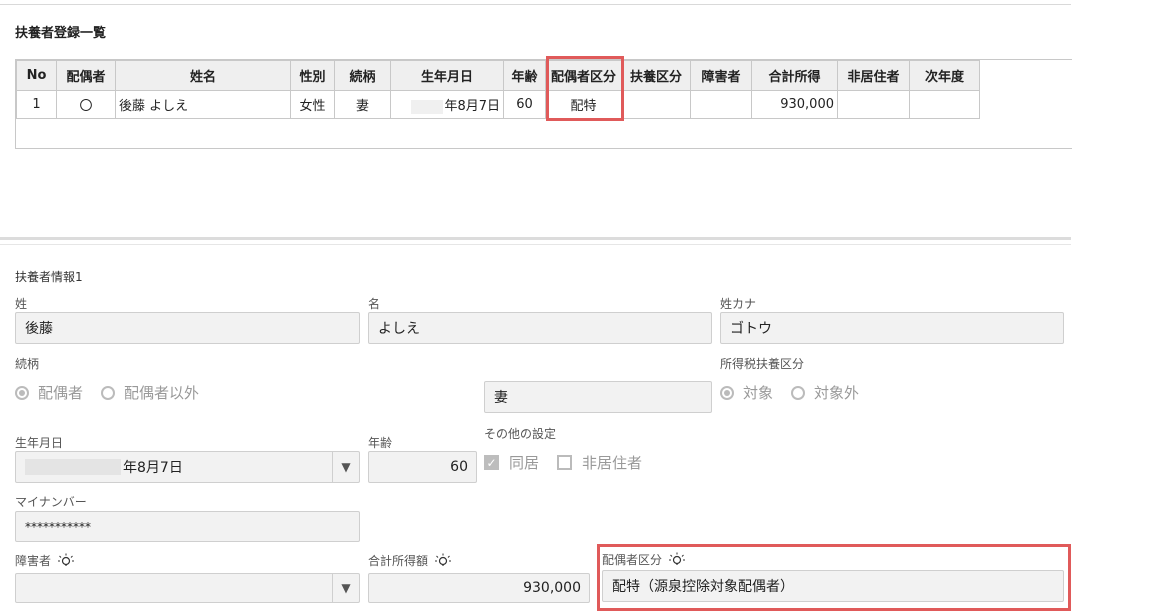  What do you see at coordinates (36, 75) in the screenshot?
I see `col-header-no: No` at bounding box center [36, 75].